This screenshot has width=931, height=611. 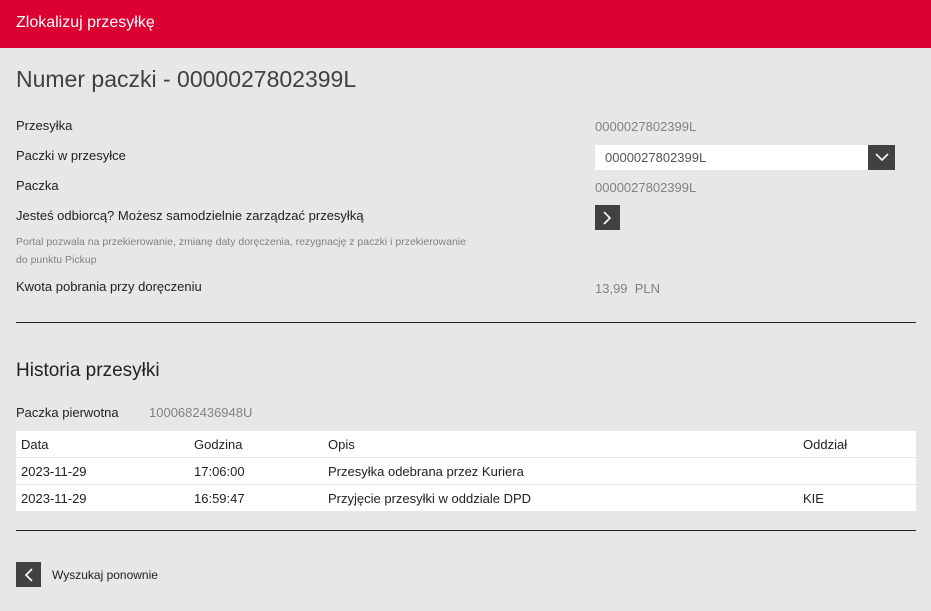 I want to click on parcel-label: Paczka, so click(x=37, y=185).